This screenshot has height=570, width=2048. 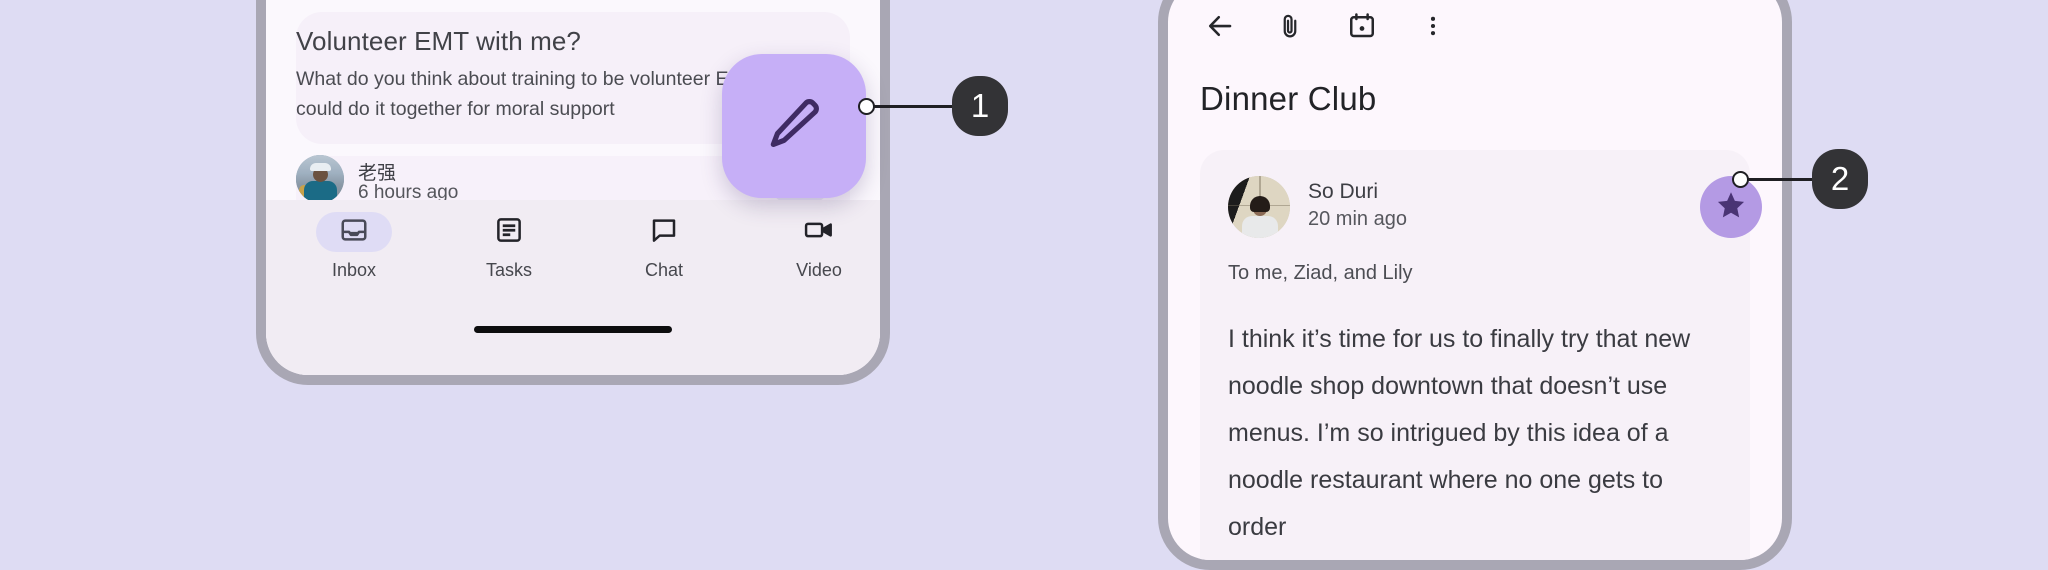 What do you see at coordinates (1357, 219) in the screenshot?
I see `message-timestamp: 20 min ago` at bounding box center [1357, 219].